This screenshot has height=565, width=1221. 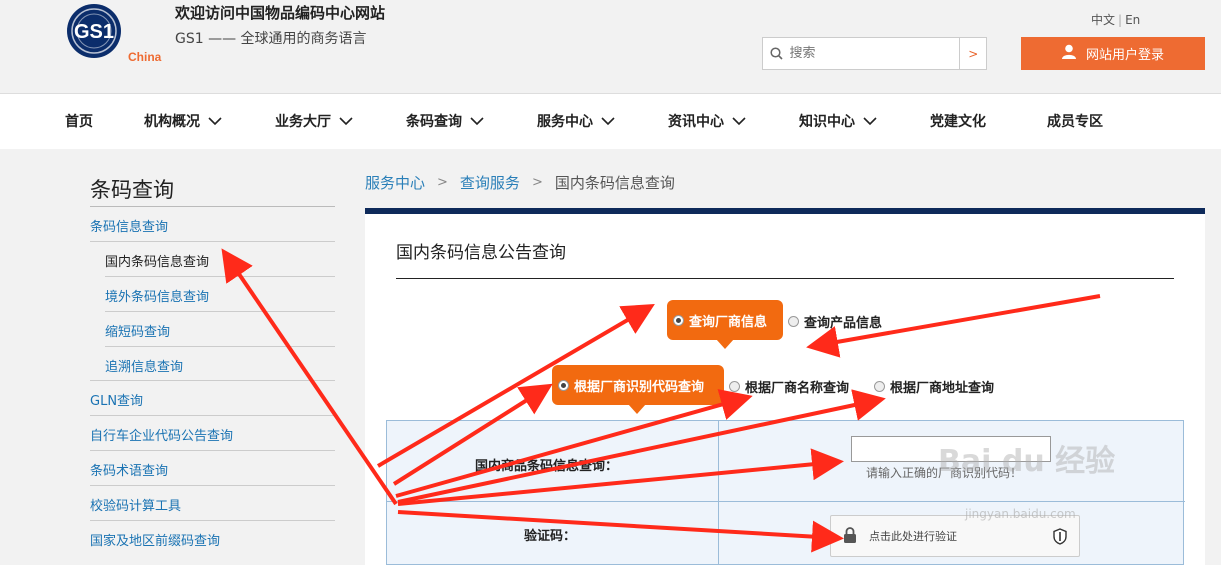 I want to click on language-switch: 中文 | En, so click(x=1115, y=19).